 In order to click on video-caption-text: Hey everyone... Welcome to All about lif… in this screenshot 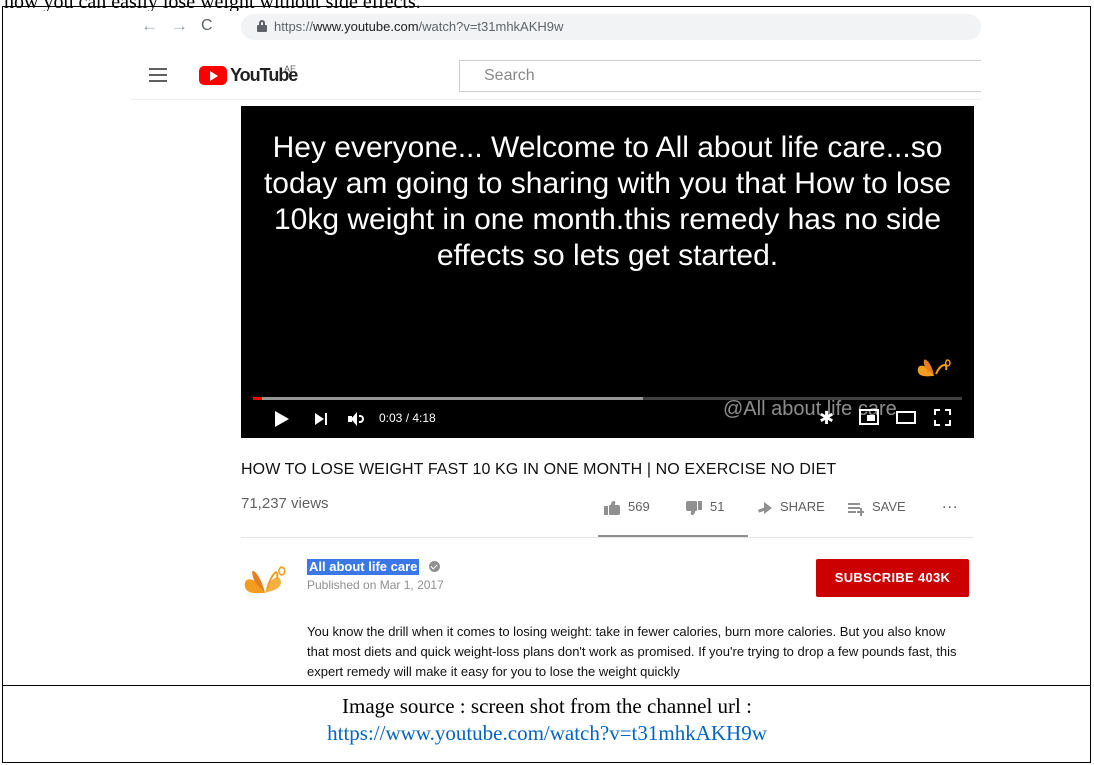, I will do `click(607, 201)`.